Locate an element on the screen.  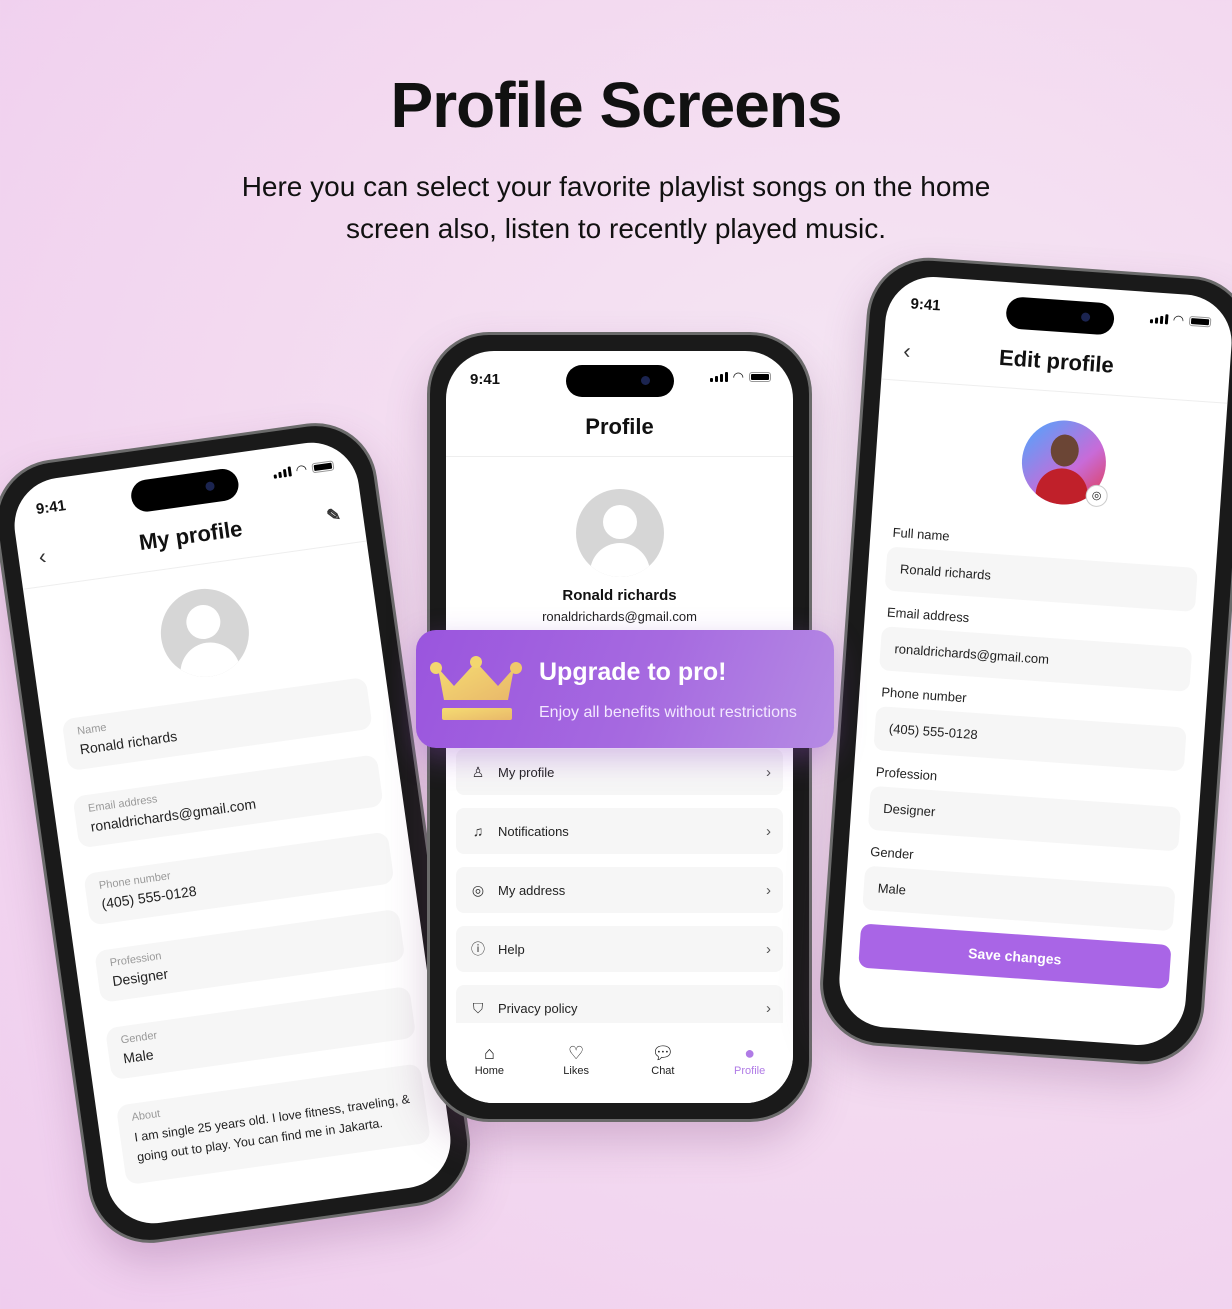
tab-likes: ♡ Likes is located at coordinates (576, 1072).